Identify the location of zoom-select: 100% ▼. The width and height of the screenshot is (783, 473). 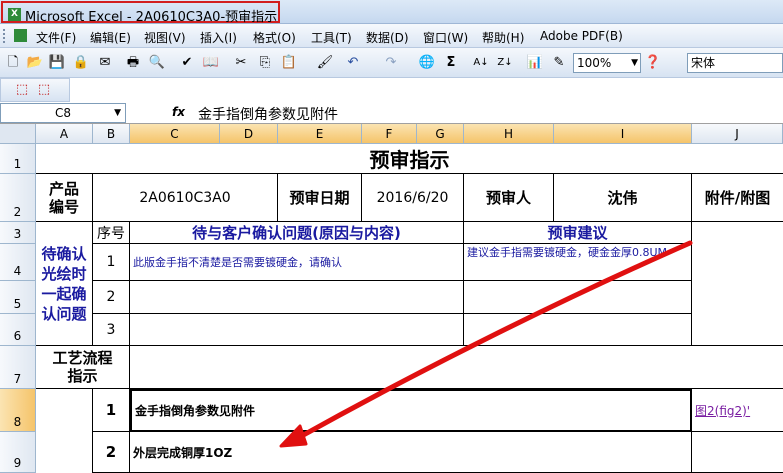
(607, 63).